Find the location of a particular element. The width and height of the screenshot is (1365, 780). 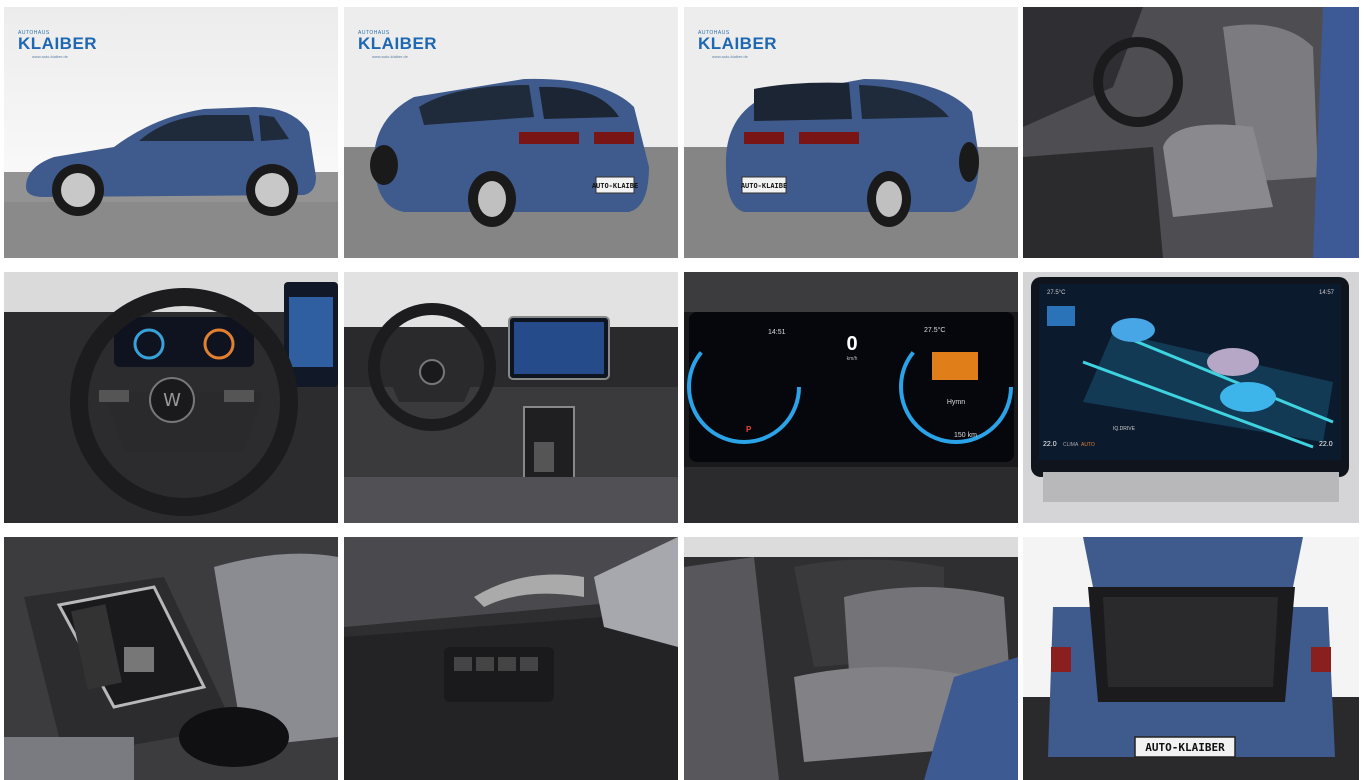

photo-rear-seats is located at coordinates (851, 658).